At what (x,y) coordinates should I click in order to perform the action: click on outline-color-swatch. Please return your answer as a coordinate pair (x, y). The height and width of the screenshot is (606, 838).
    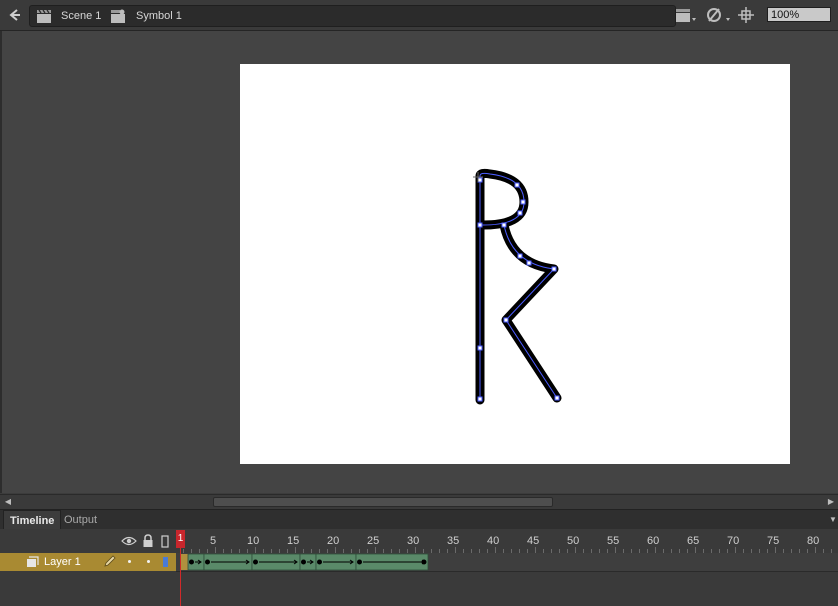
    Looking at the image, I should click on (165, 562).